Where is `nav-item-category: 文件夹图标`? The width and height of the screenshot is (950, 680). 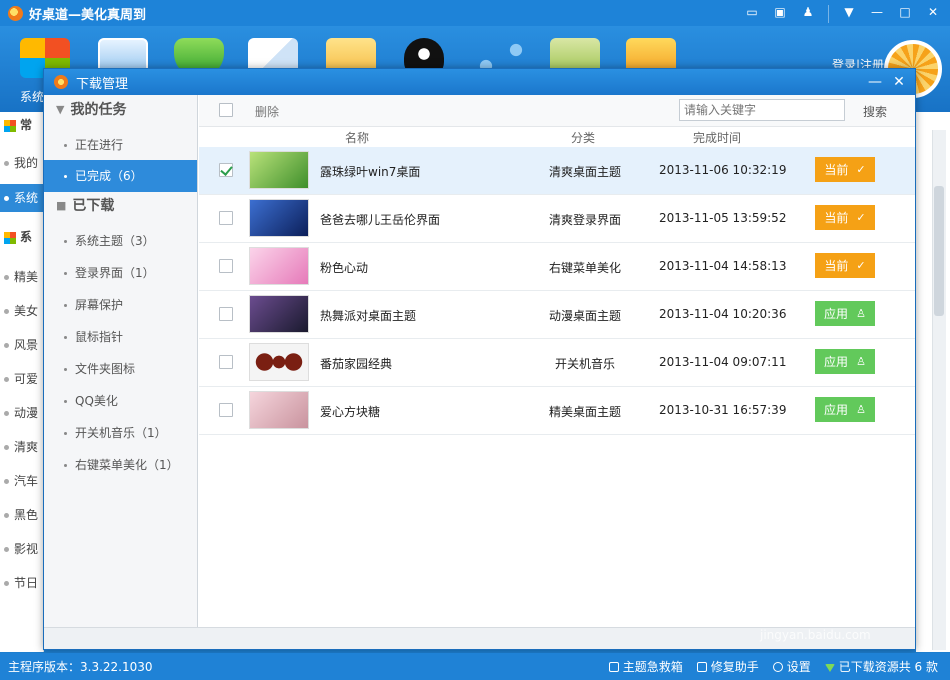 nav-item-category: 文件夹图标 is located at coordinates (120, 369).